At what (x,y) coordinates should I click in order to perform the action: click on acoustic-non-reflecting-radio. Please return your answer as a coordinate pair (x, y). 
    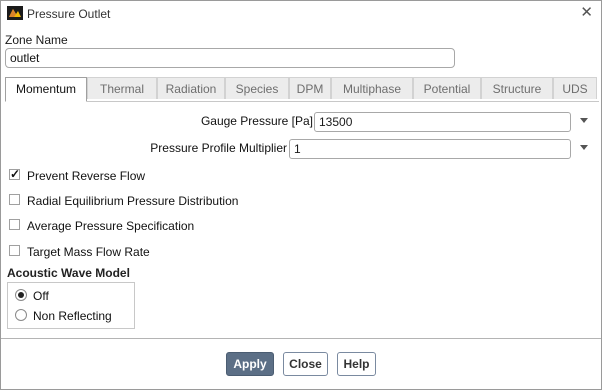
    Looking at the image, I should click on (21, 315).